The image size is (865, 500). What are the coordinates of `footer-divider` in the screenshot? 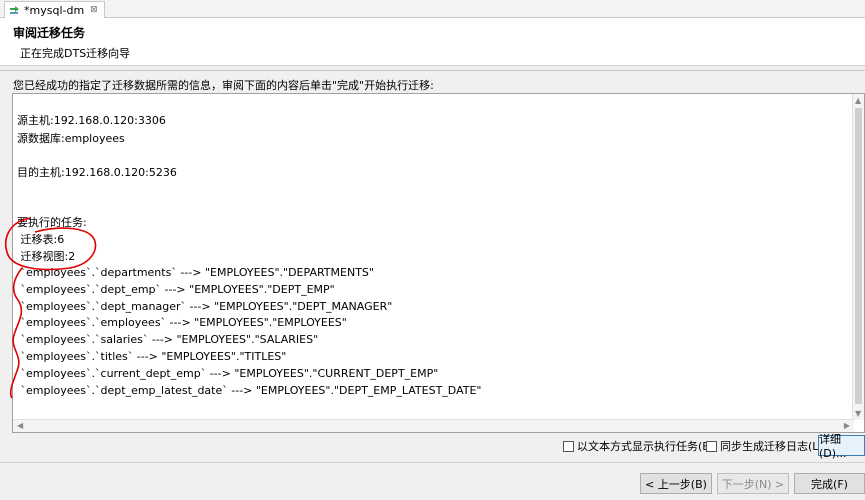 It's located at (432, 462).